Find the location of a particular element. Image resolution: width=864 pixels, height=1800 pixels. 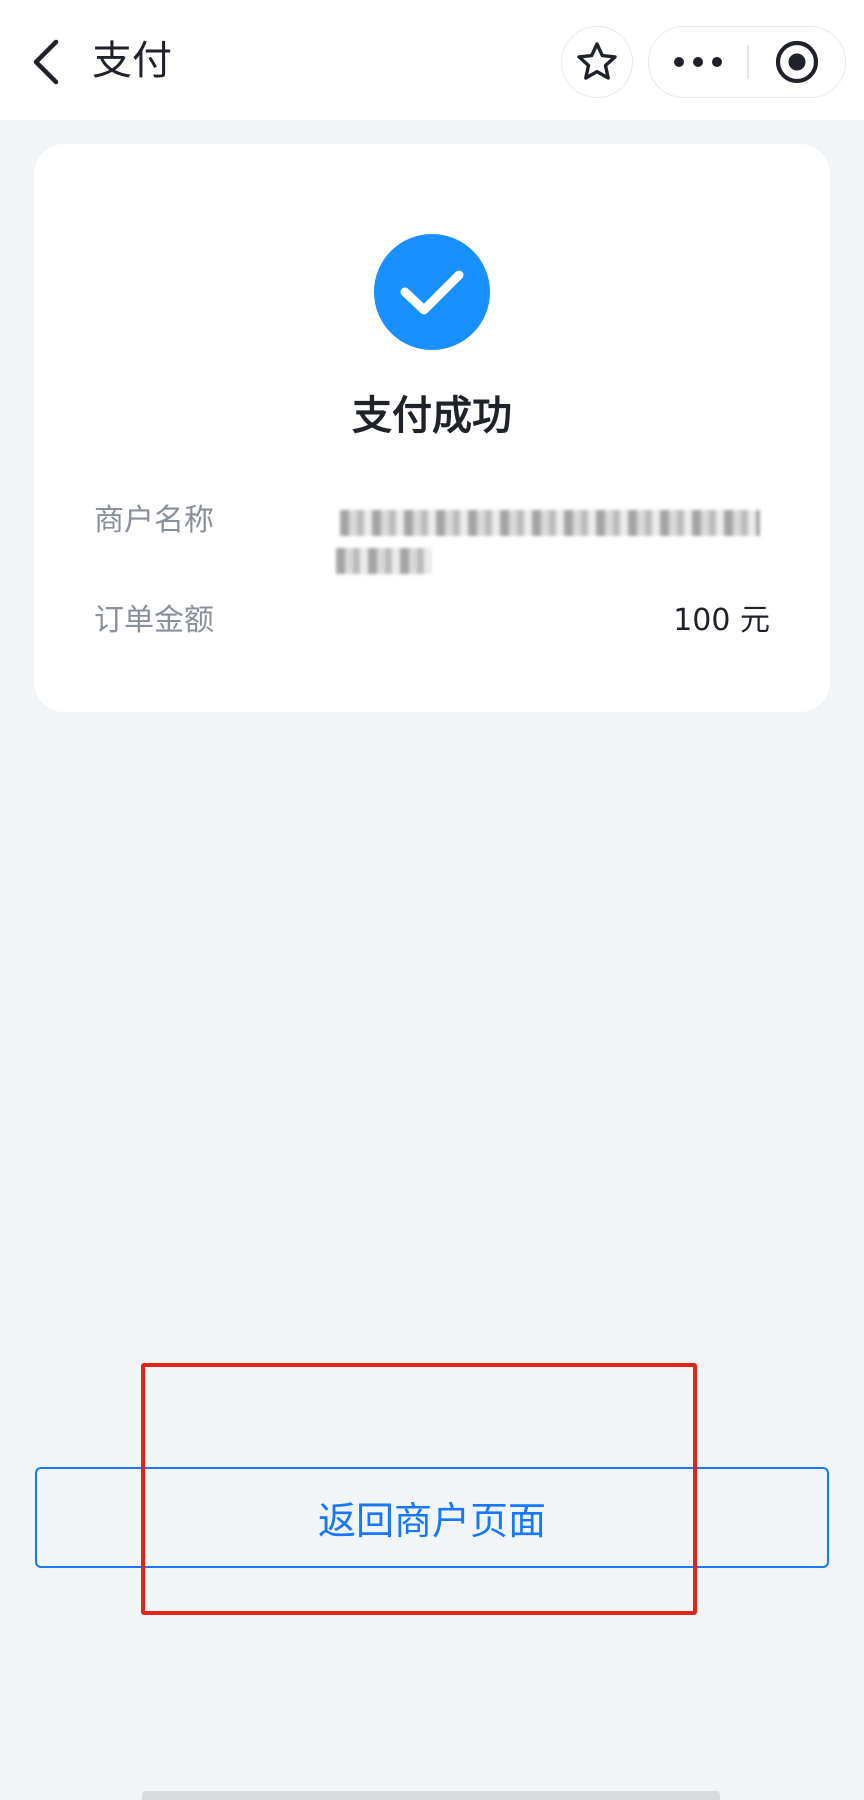

home-indicator is located at coordinates (431, 1795).